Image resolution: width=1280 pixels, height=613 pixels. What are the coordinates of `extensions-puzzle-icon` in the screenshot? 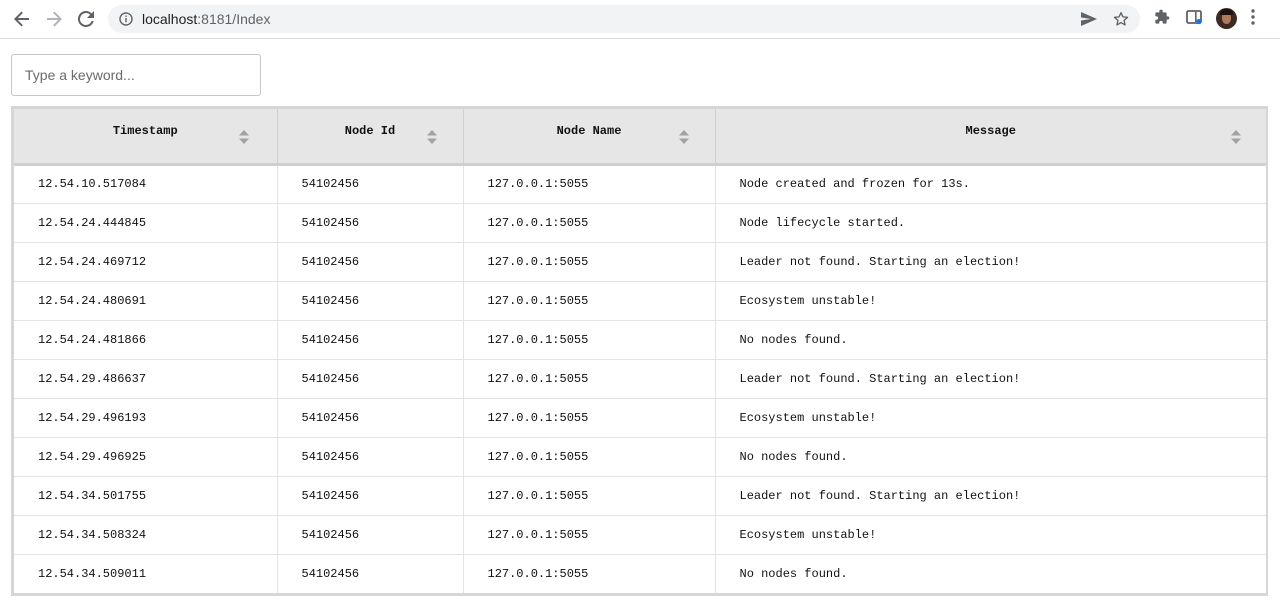 It's located at (1162, 17).